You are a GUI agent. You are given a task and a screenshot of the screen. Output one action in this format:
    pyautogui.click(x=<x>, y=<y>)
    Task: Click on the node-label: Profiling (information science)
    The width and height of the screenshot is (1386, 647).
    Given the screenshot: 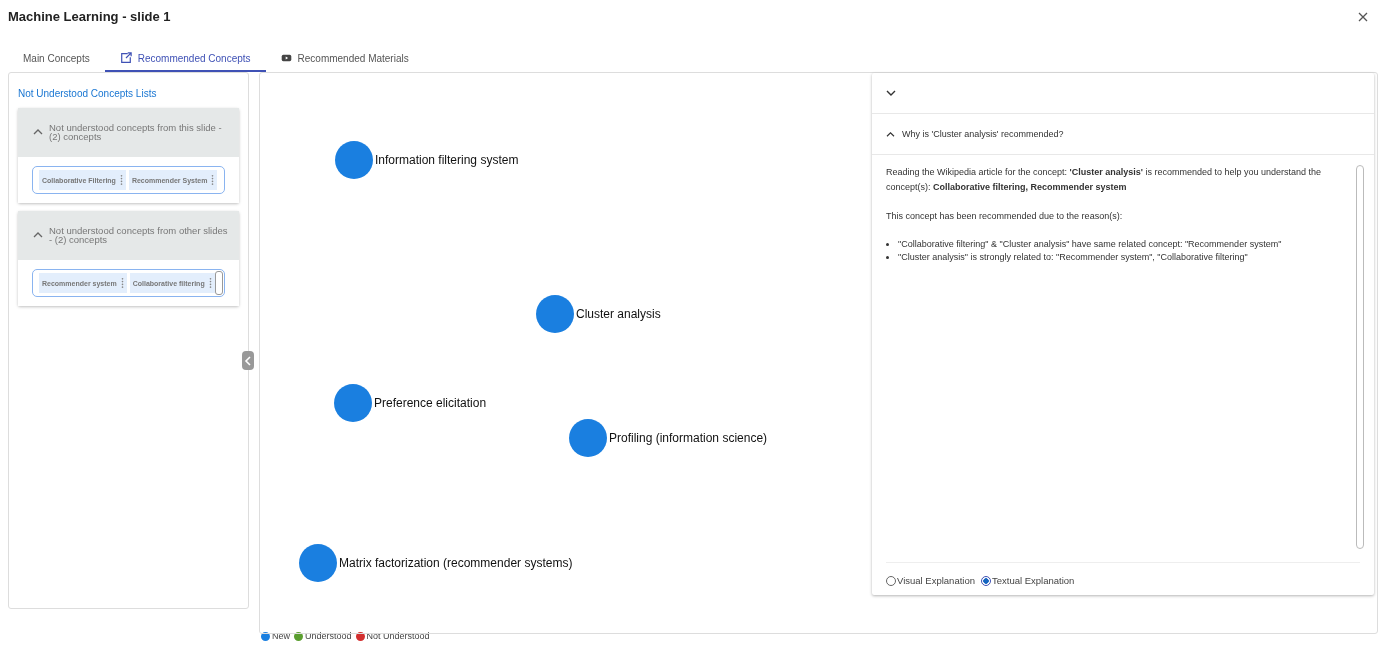 What is the action you would take?
    pyautogui.click(x=688, y=438)
    